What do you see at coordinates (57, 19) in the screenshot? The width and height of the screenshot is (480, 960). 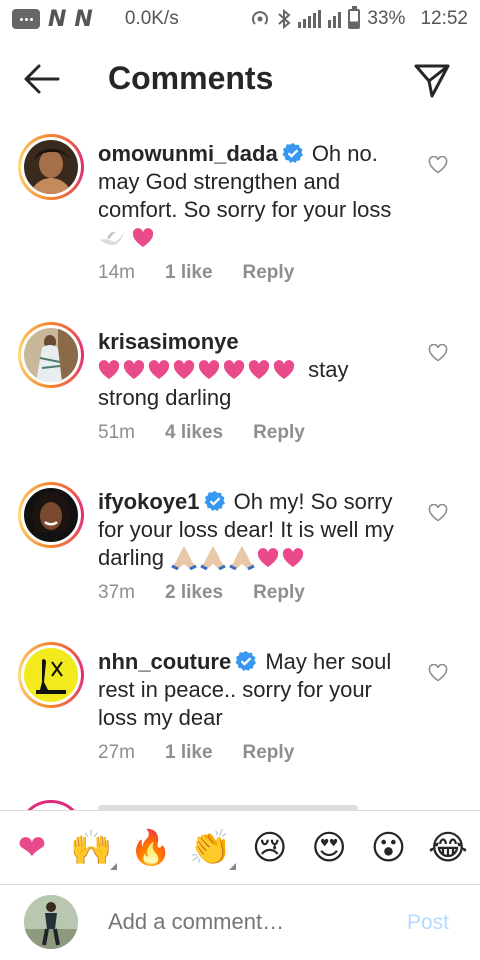 I see `network-letter-1: N` at bounding box center [57, 19].